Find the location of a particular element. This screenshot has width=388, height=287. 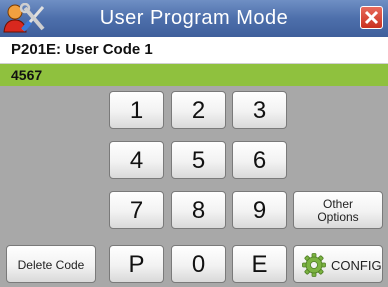

delete-code-button: Delete Code is located at coordinates (51, 264).